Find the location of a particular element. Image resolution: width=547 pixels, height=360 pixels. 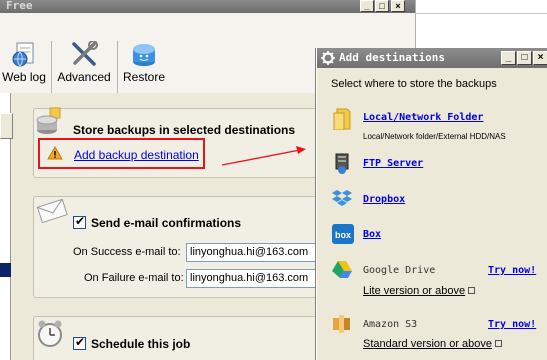

dest-ftp-server-label: FTP Server is located at coordinates (393, 163).